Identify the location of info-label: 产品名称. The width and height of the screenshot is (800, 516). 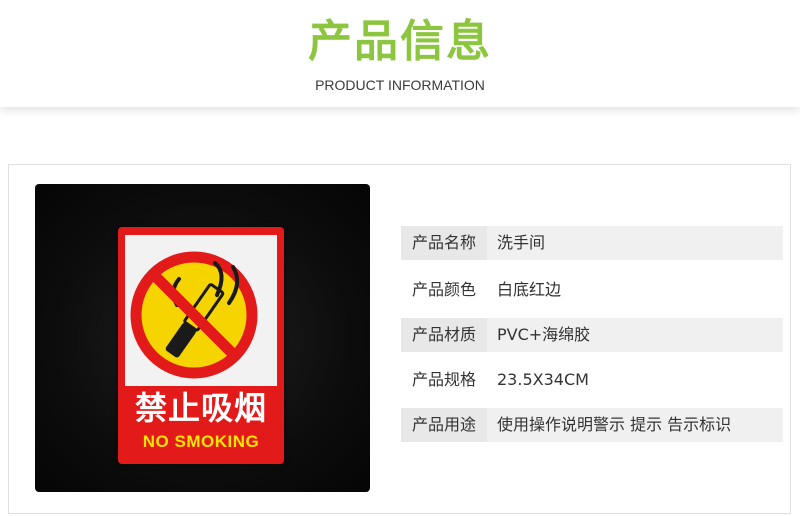
(444, 243).